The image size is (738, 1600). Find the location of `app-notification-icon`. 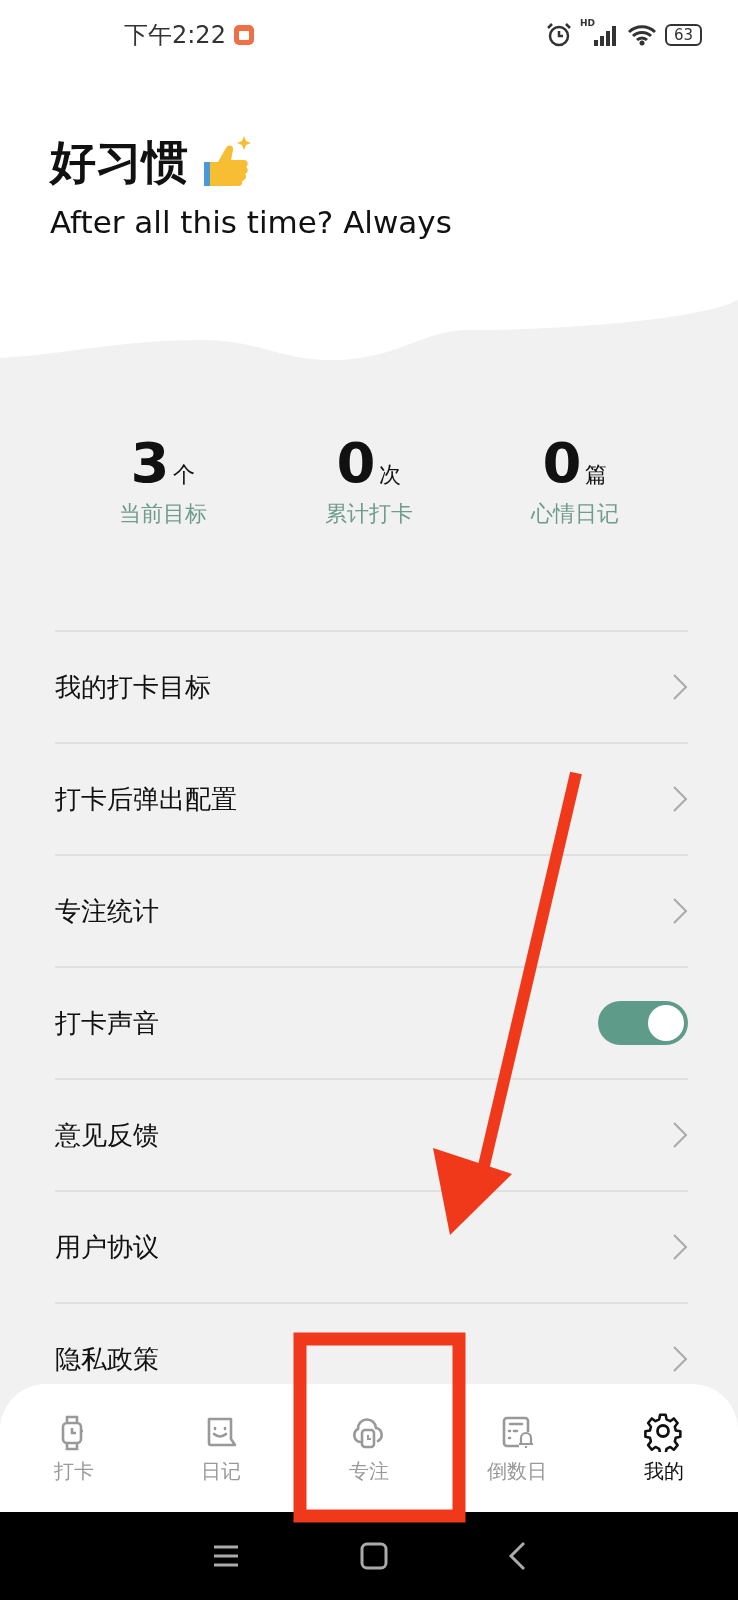

app-notification-icon is located at coordinates (243, 35).